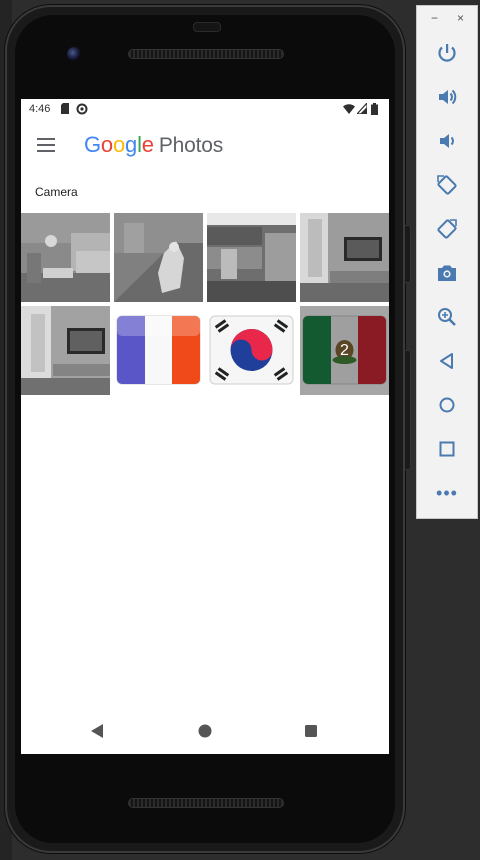 This screenshot has width=480, height=860. What do you see at coordinates (251, 350) in the screenshot?
I see `photo-thumbnail-flag-south-korea` at bounding box center [251, 350].